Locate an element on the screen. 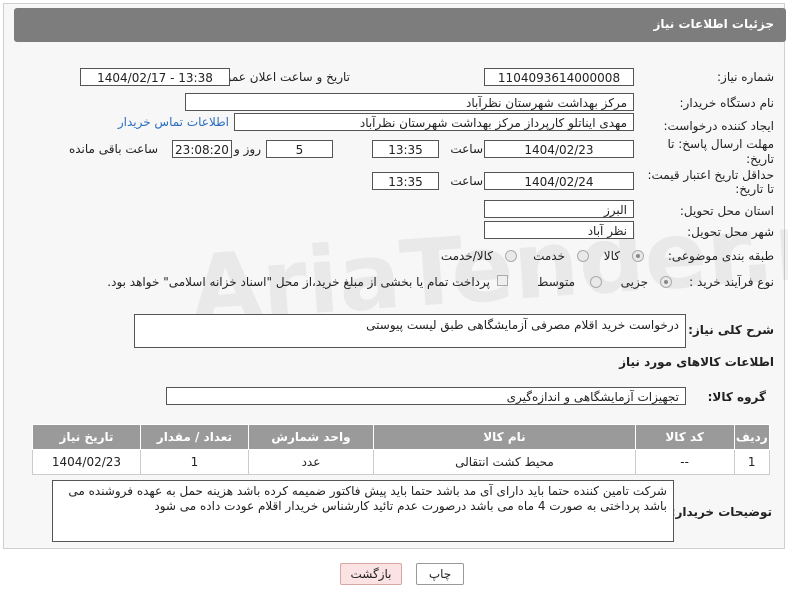 The image size is (788, 598). col-item-name: نام کالا is located at coordinates (504, 437).